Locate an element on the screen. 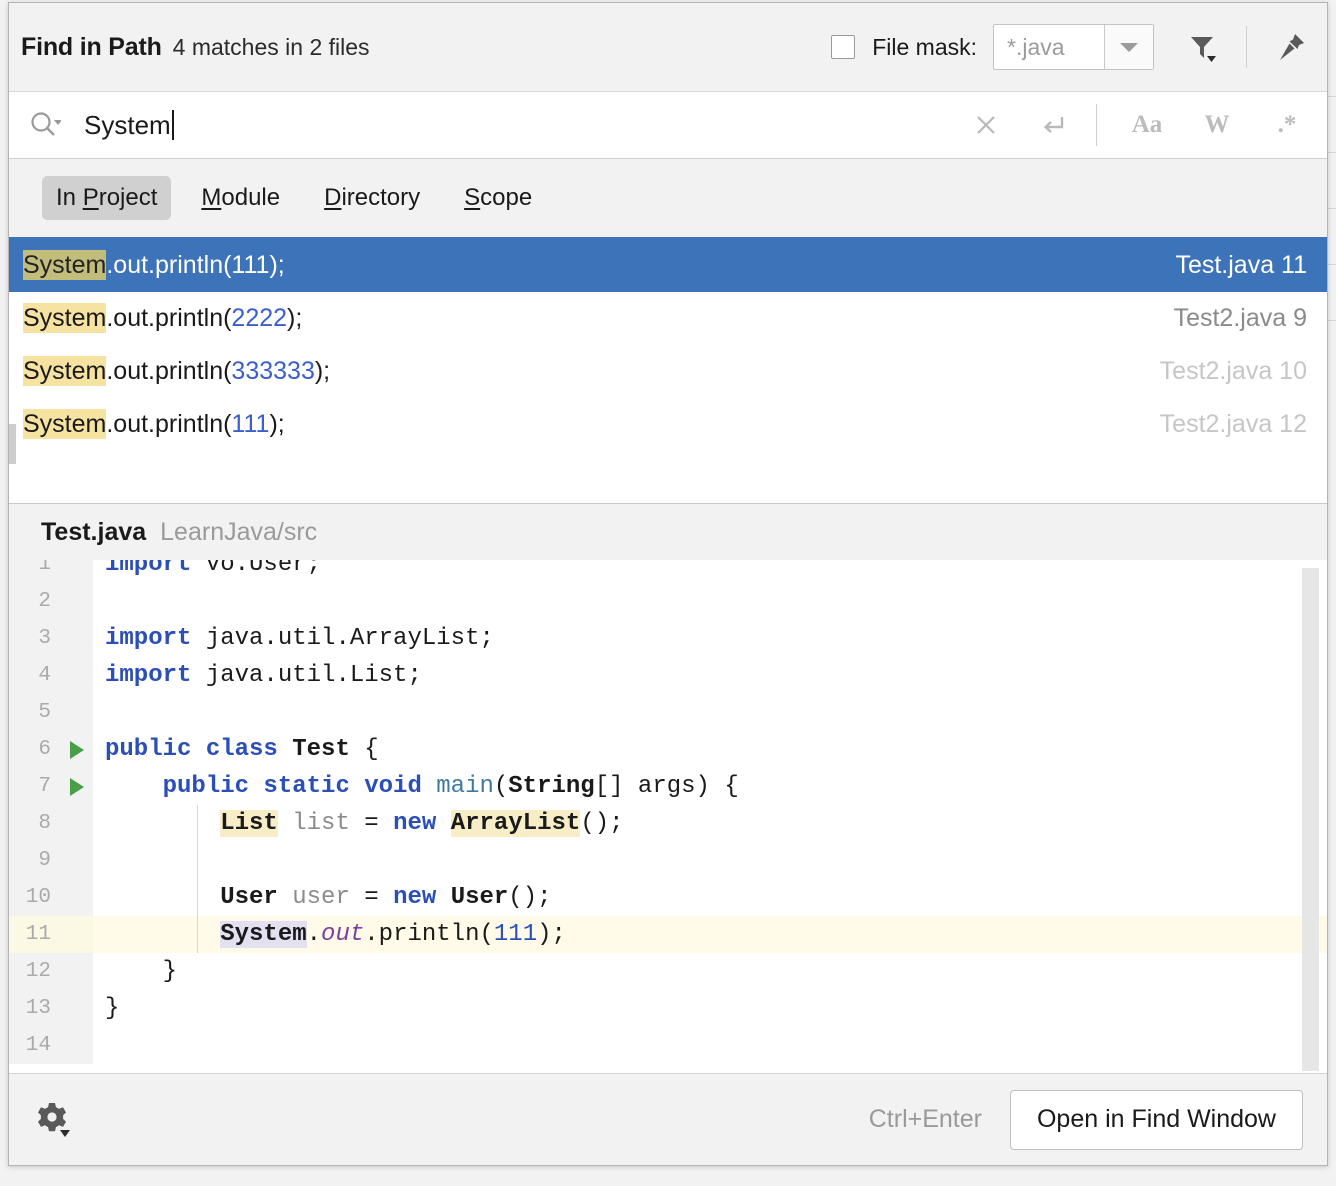 The height and width of the screenshot is (1186, 1336). search-input-wrapper: System is located at coordinates (129, 125).